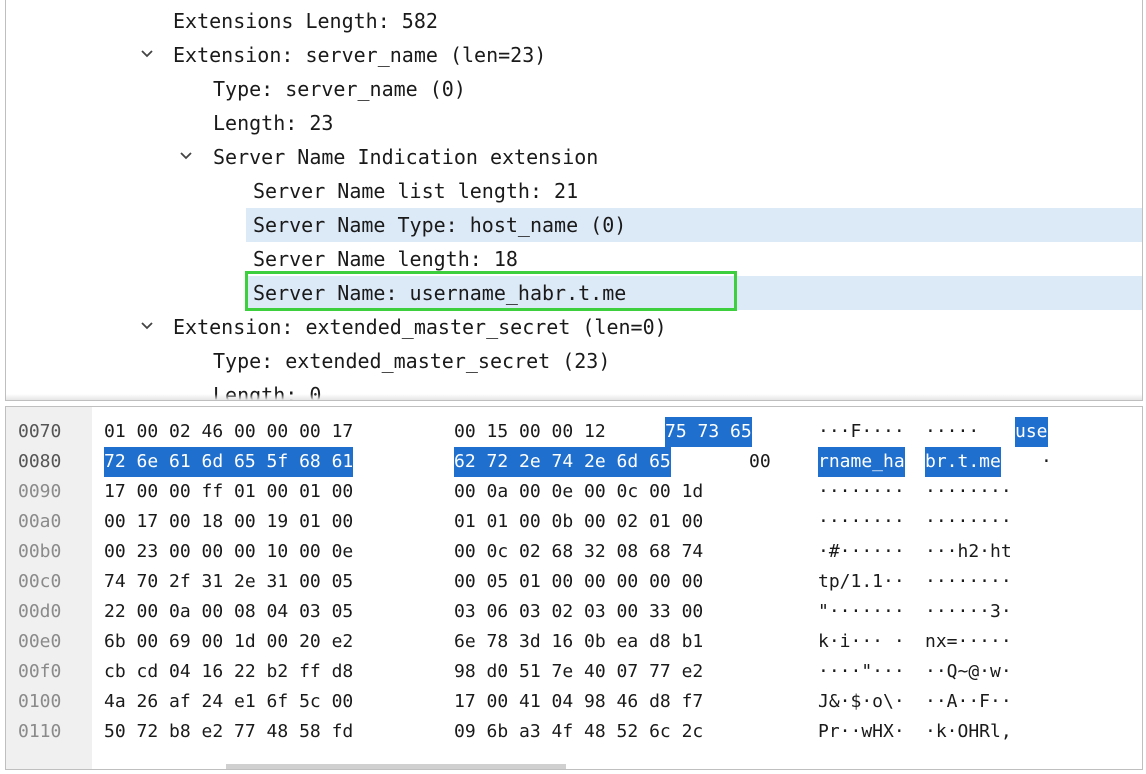 The height and width of the screenshot is (774, 1146). I want to click on hex-bytes: 00 05 01 00 00 00 00 00, so click(578, 582).